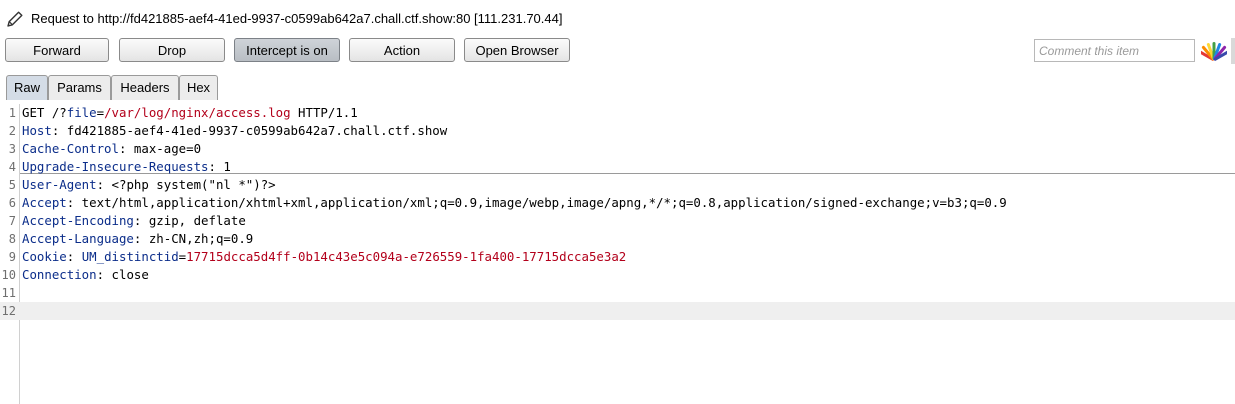 Image resolution: width=1235 pixels, height=404 pixels. I want to click on header-name-token: Upgrade-Insecure-Requests, so click(115, 166).